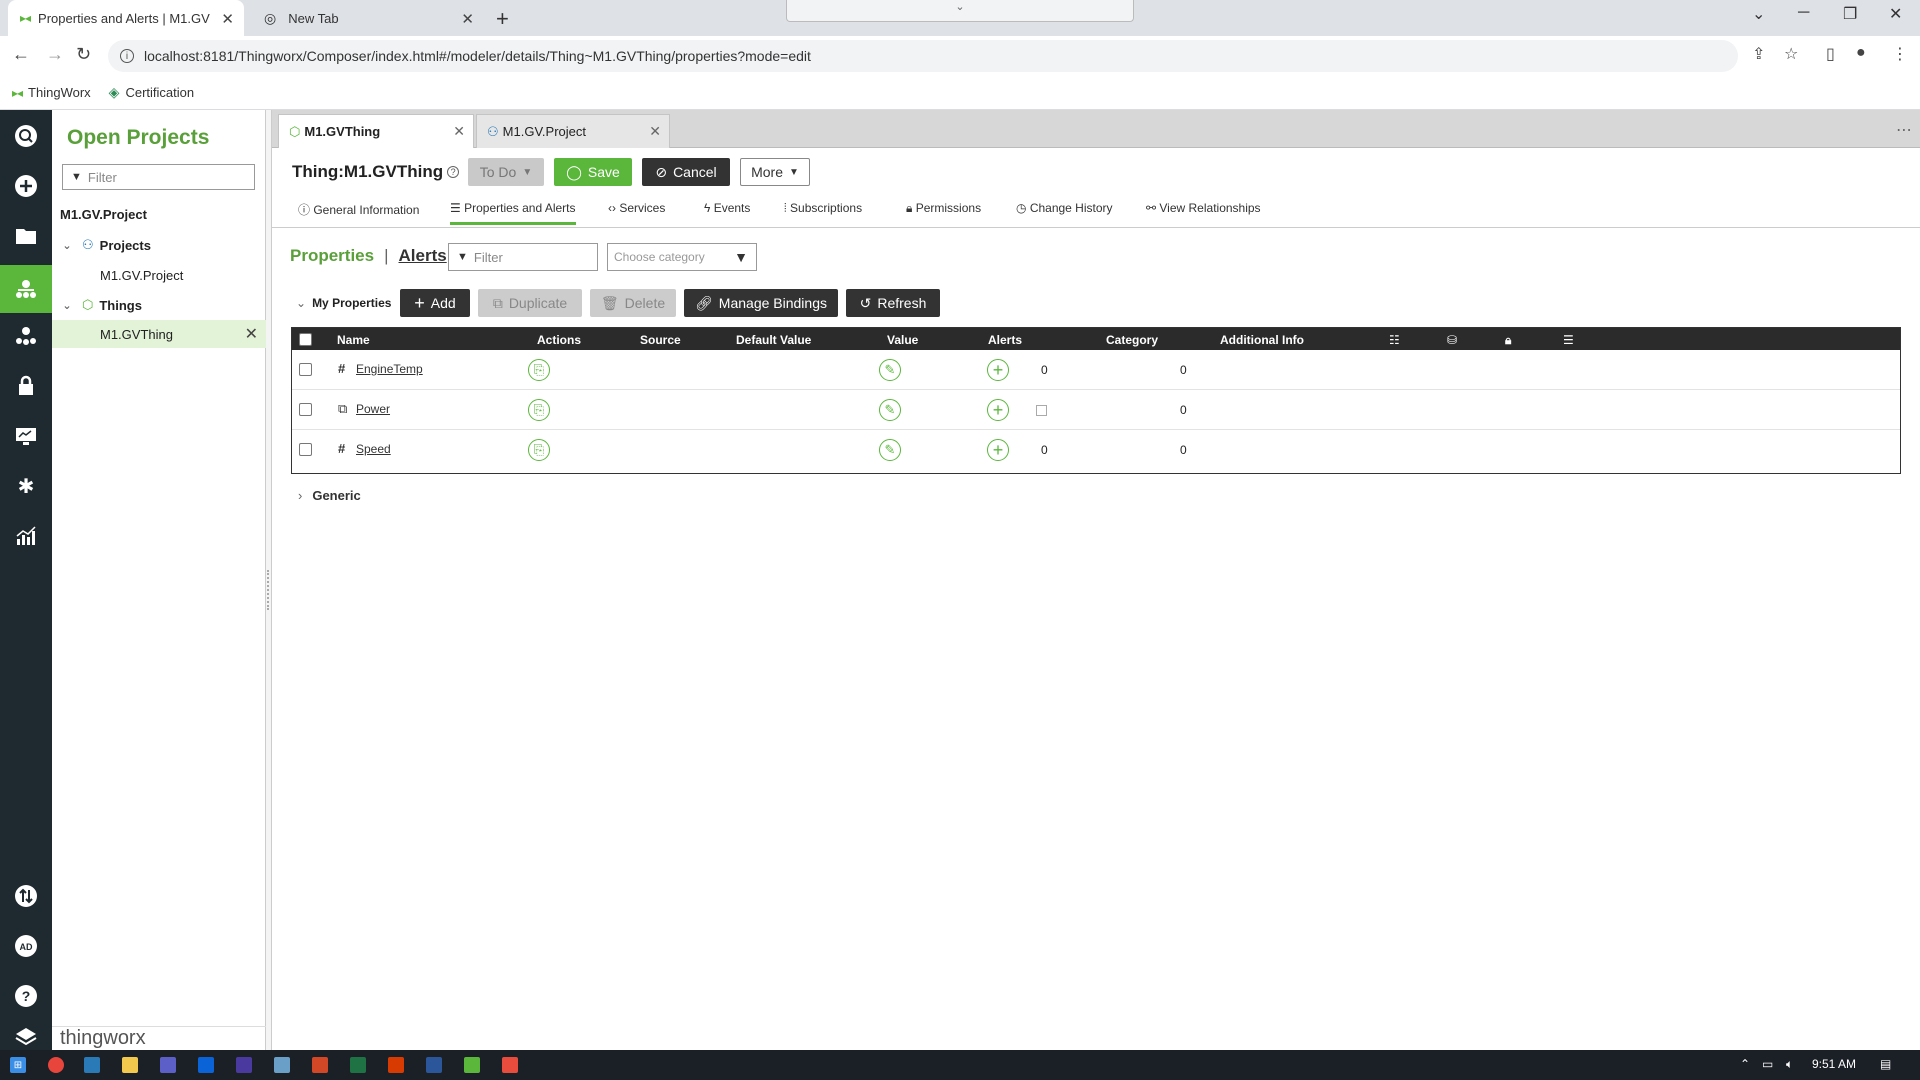 The image size is (1920, 1080). Describe the element at coordinates (320, 1065) in the screenshot. I see `powerpoint-icon` at that location.